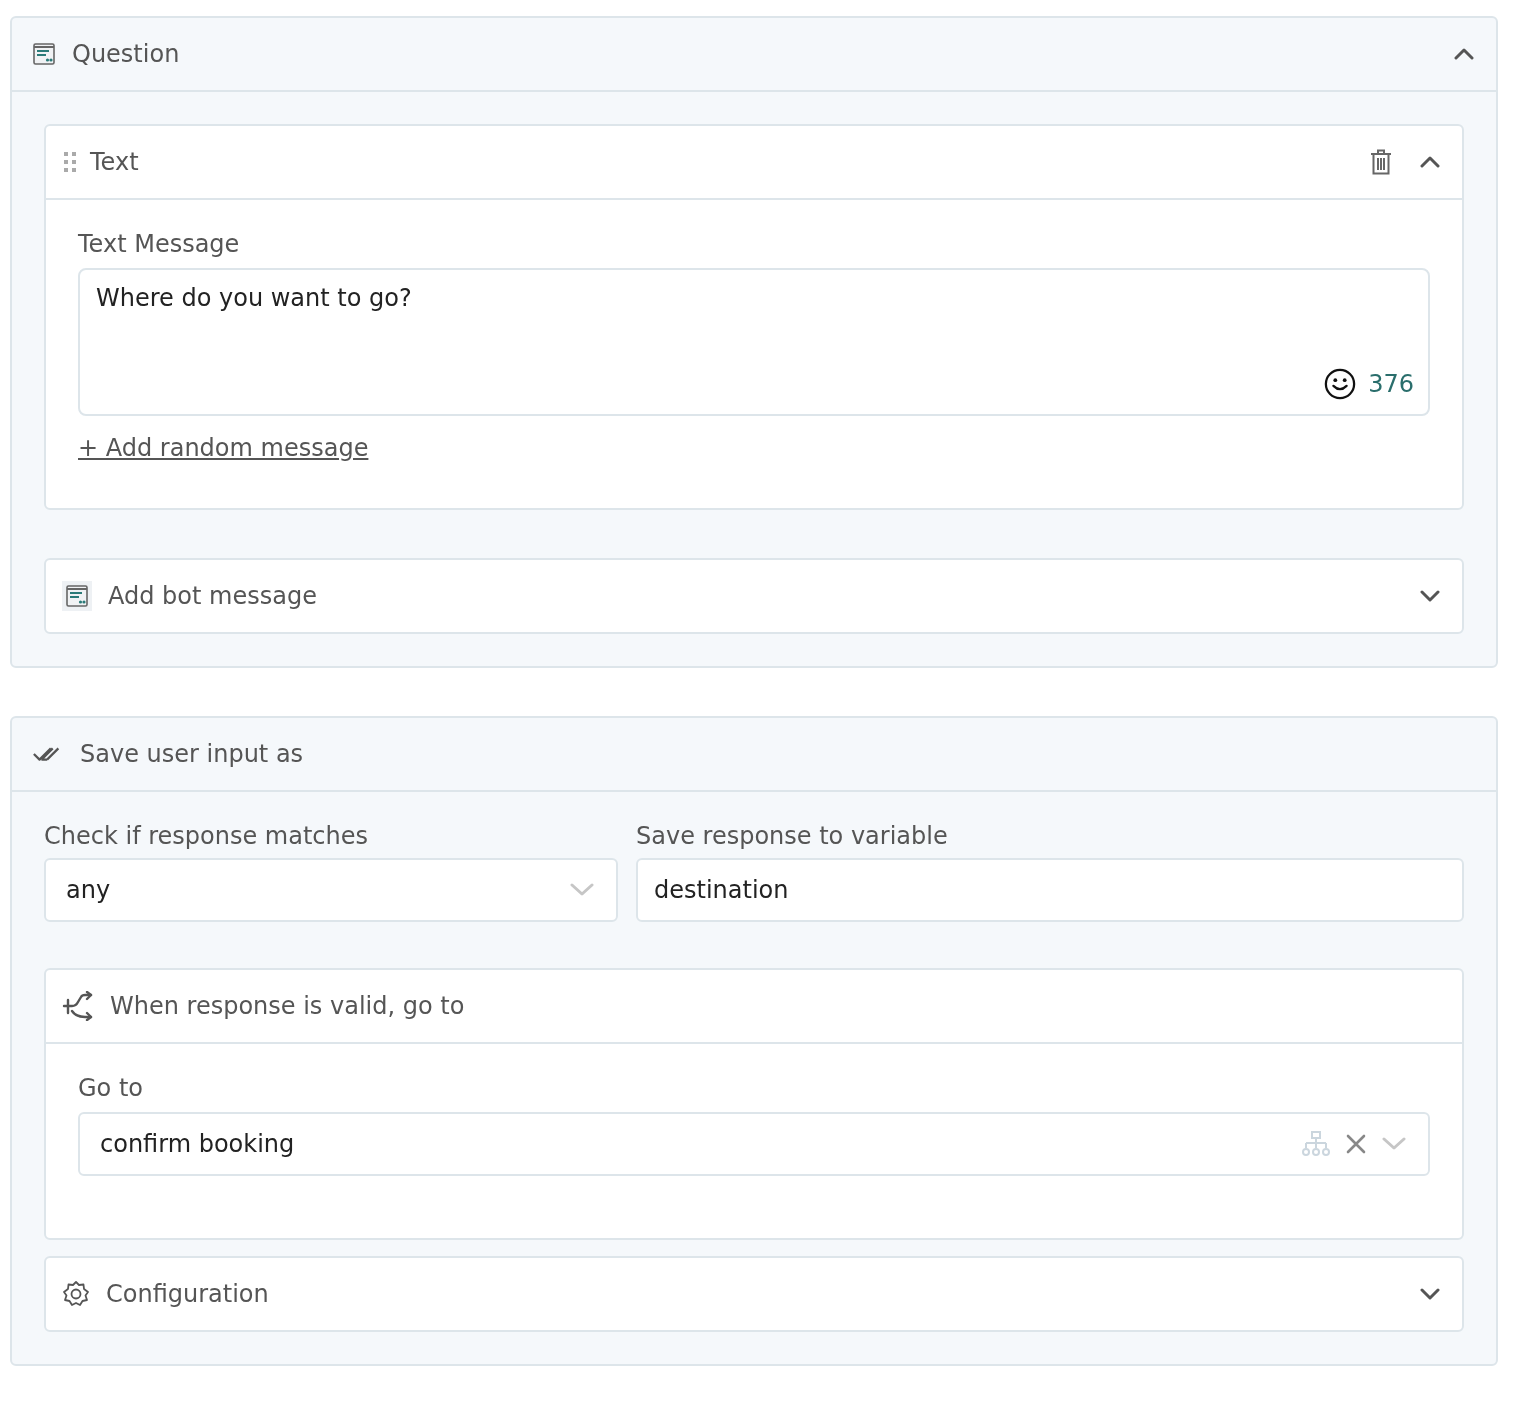 The width and height of the screenshot is (1514, 1424). Describe the element at coordinates (111, 1088) in the screenshot. I see `field-label: Go to` at that location.